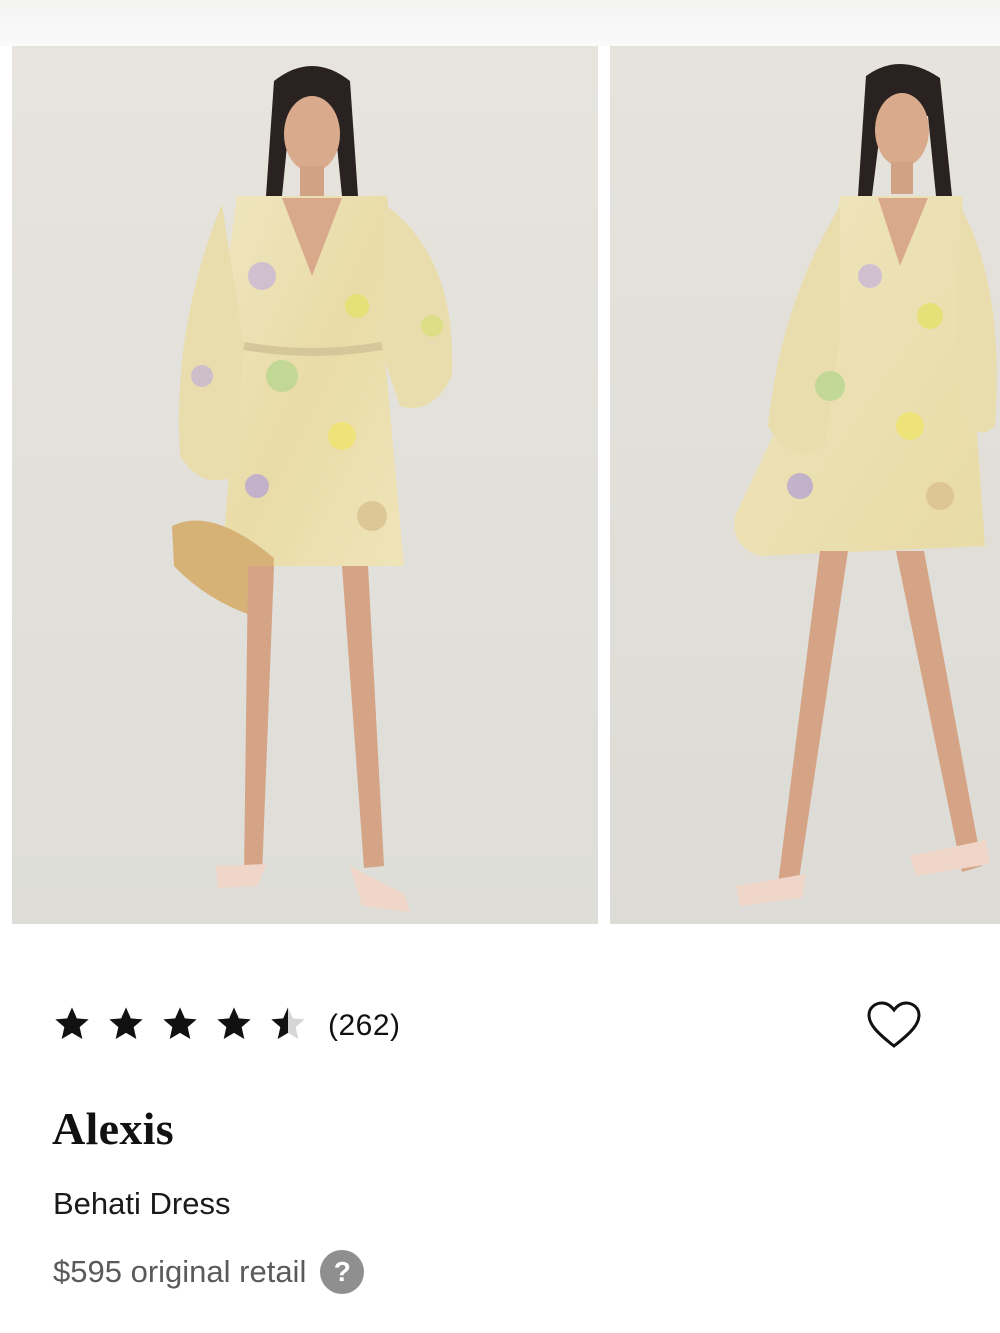 This screenshot has width=1000, height=1333. I want to click on price-row: $595 original retail ?, so click(209, 1272).